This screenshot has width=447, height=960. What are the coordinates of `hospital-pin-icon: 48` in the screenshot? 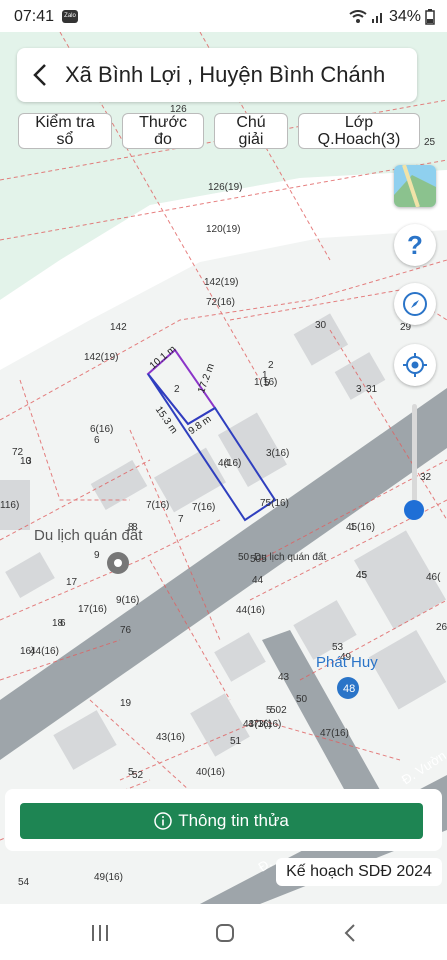 It's located at (348, 688).